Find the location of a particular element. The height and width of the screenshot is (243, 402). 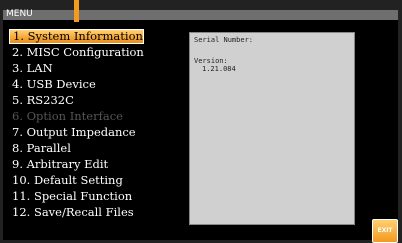

menu-item-lan: 3. LAN is located at coordinates (99, 68).